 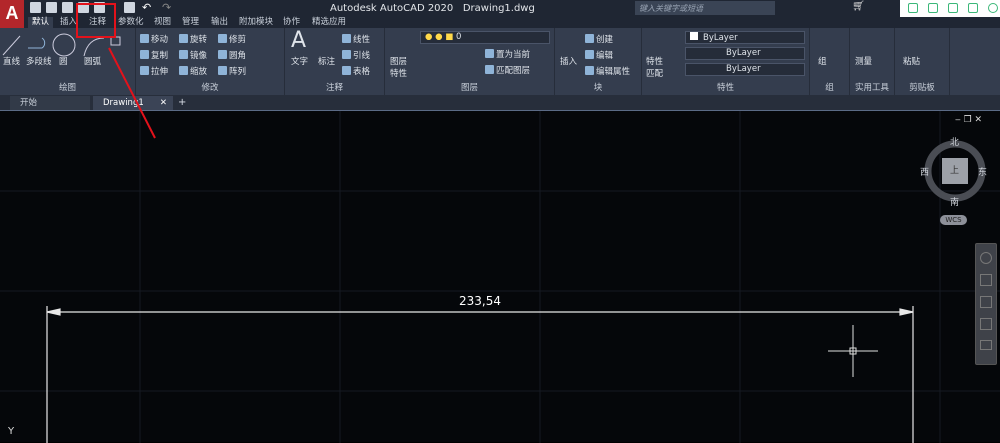 I want to click on scale-tool: 缩放, so click(x=193, y=71).